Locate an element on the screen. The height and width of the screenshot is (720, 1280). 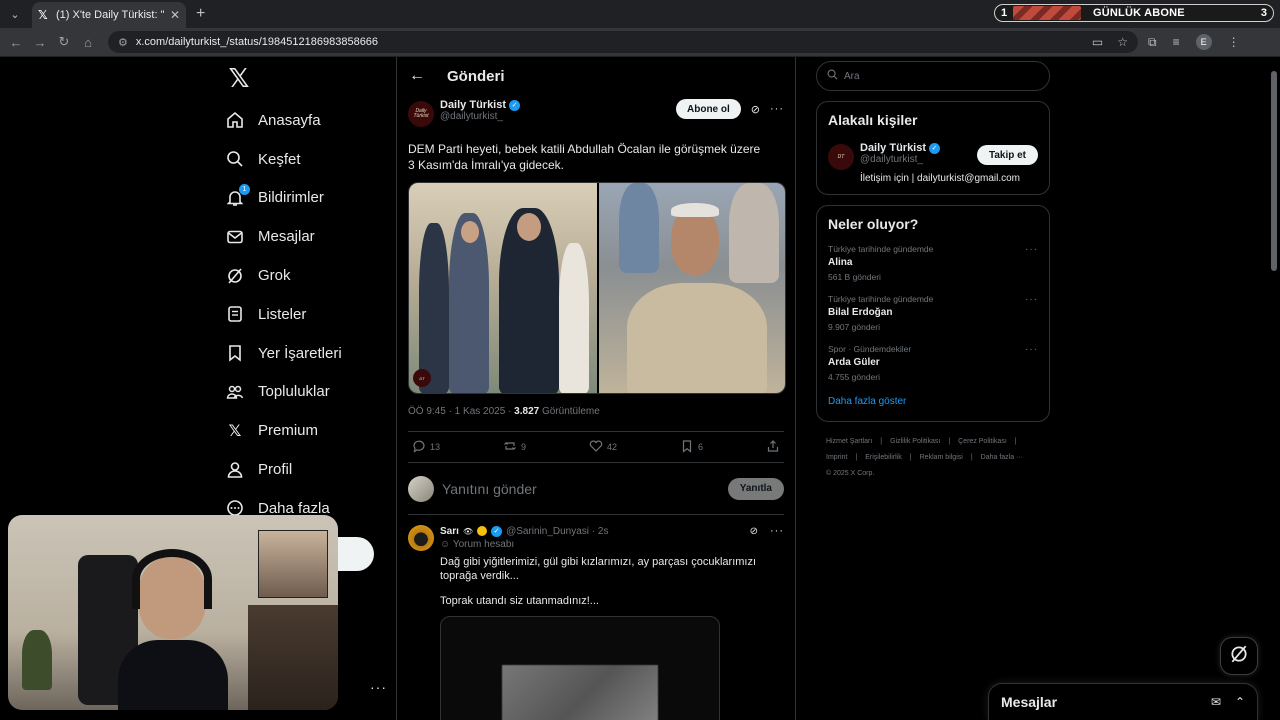
new-tab-button: + is located at coordinates (200, 14).